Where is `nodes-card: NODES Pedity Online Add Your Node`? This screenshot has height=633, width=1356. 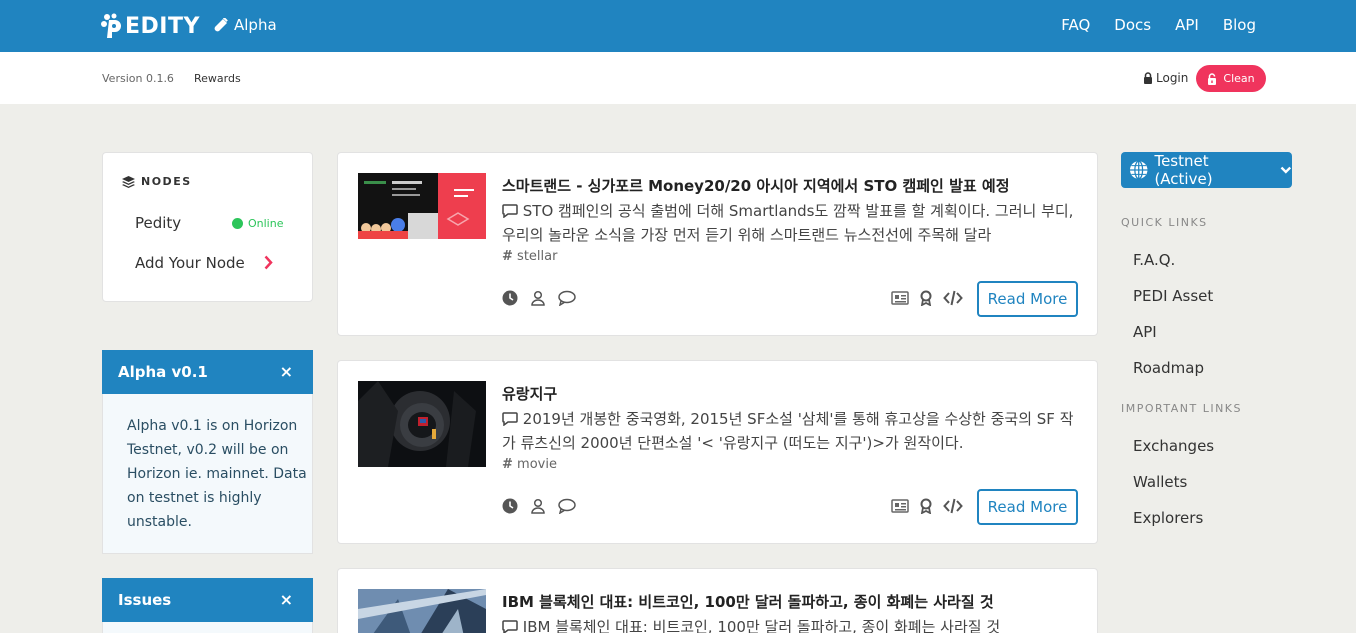 nodes-card: NODES Pedity Online Add Your Node is located at coordinates (207, 227).